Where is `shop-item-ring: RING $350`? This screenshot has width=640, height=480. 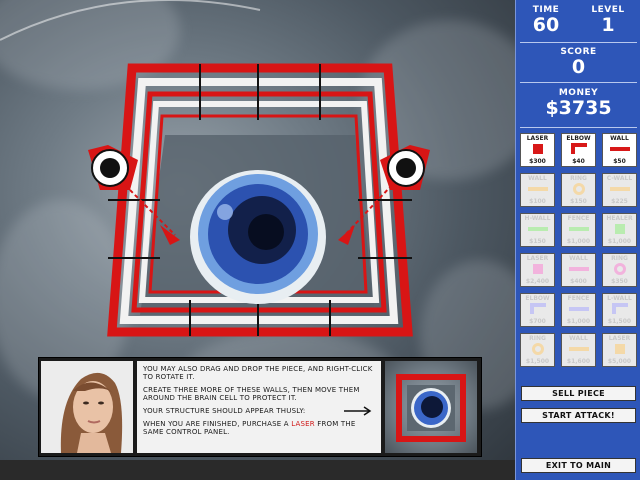
shop-item-ring: RING $350 is located at coordinates (619, 270).